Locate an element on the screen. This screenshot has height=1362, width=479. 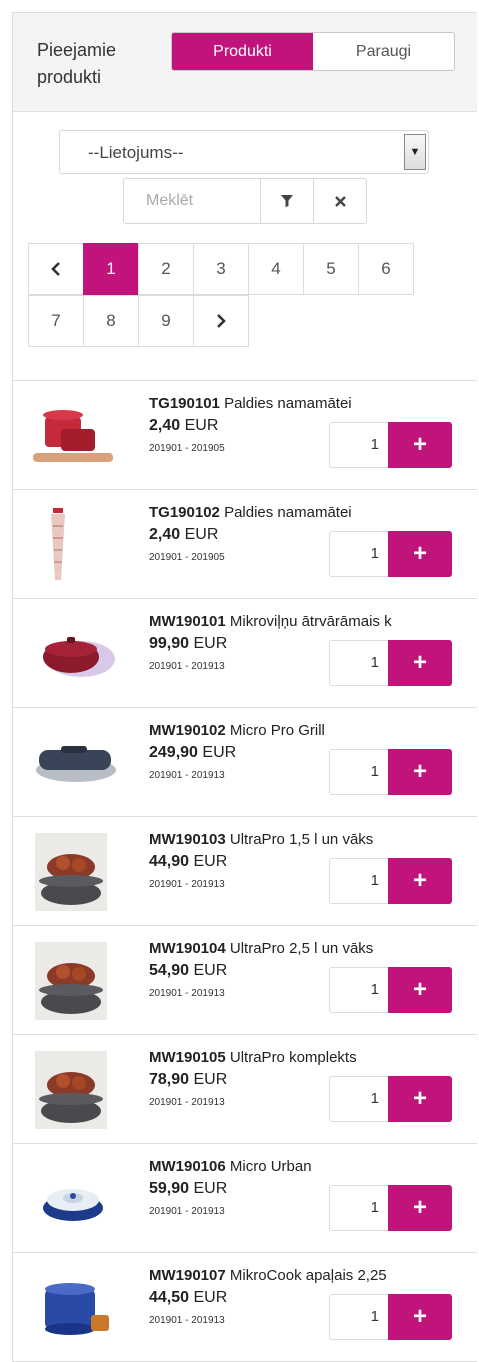
filter-button is located at coordinates (287, 201).